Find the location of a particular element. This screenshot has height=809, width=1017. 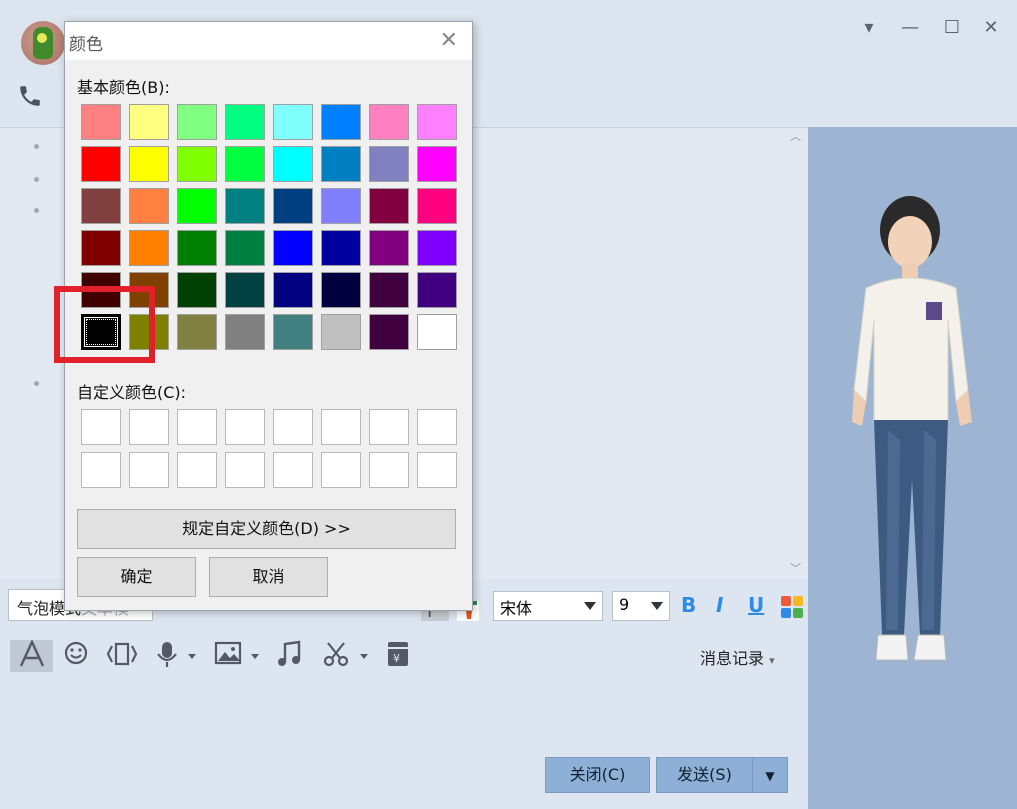

screenshot-scissors-icon is located at coordinates (336, 656).